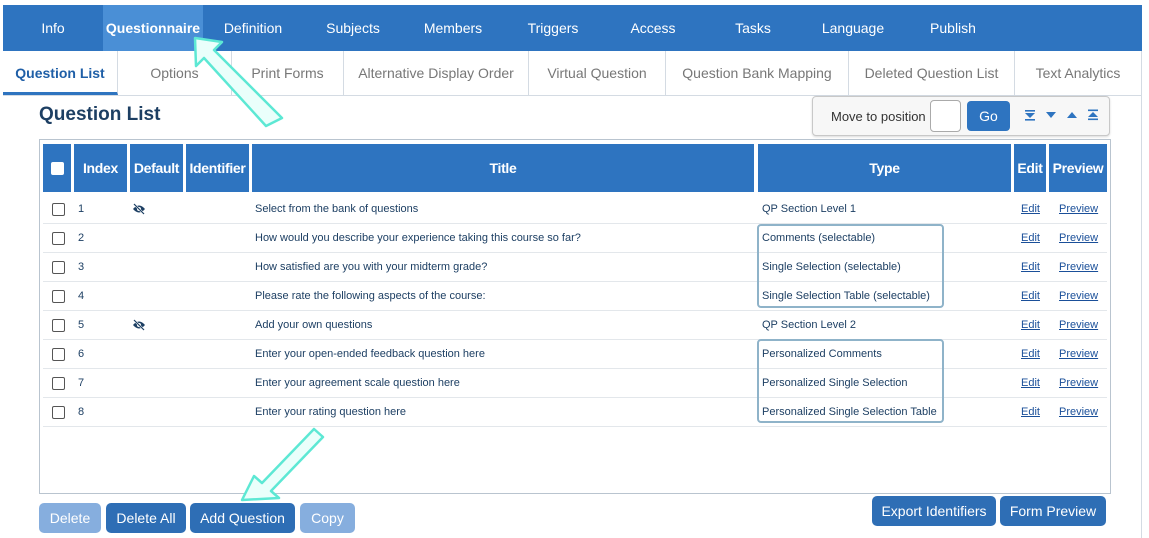 This screenshot has height=538, width=1149. What do you see at coordinates (337, 209) in the screenshot?
I see `row-title: Select from the bank of questions` at bounding box center [337, 209].